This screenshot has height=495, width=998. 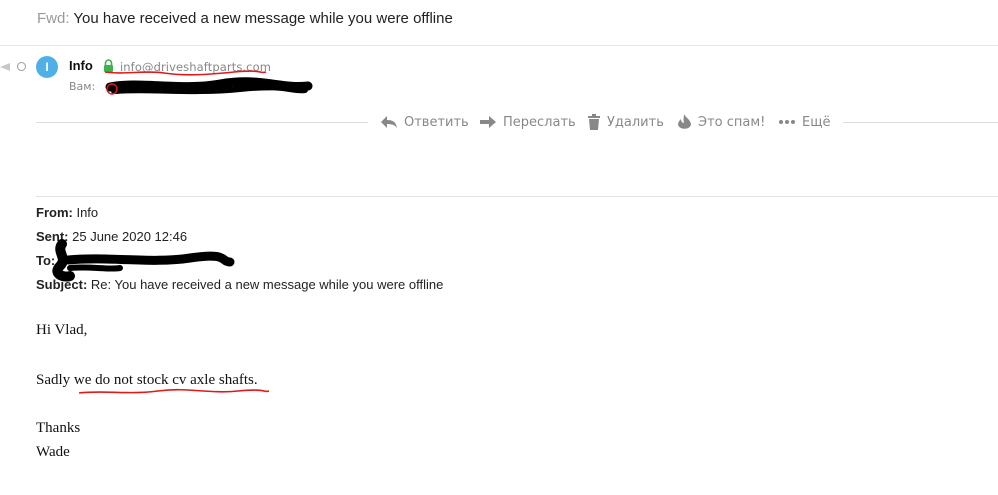 I want to click on forward-label: Переслать, so click(x=539, y=122).